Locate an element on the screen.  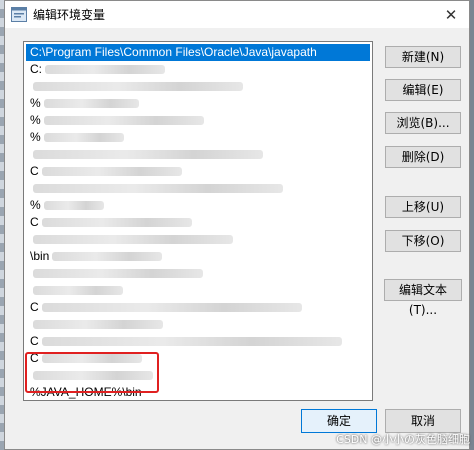
list-item: C: is located at coordinates (198, 69).